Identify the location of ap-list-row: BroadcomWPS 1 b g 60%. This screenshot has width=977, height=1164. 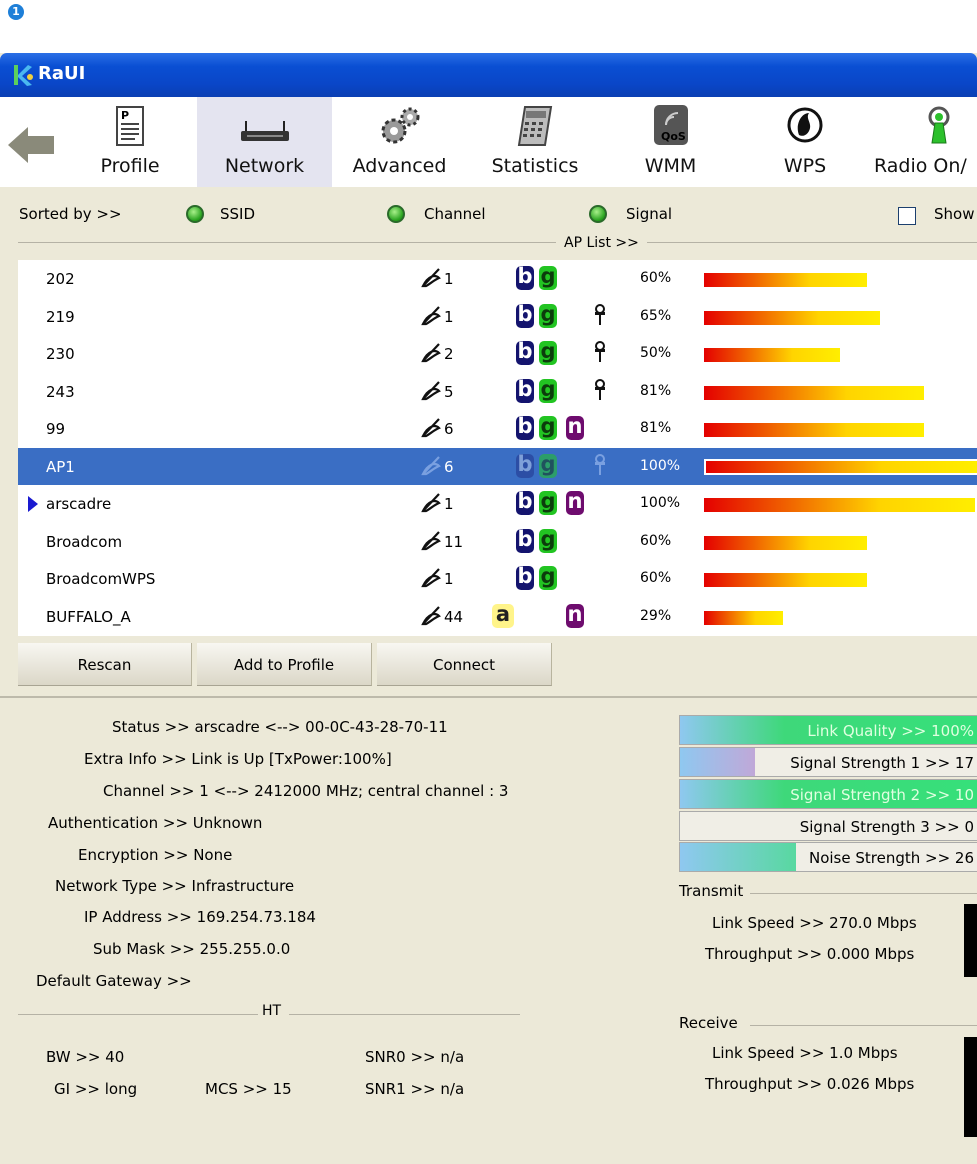
(497, 578).